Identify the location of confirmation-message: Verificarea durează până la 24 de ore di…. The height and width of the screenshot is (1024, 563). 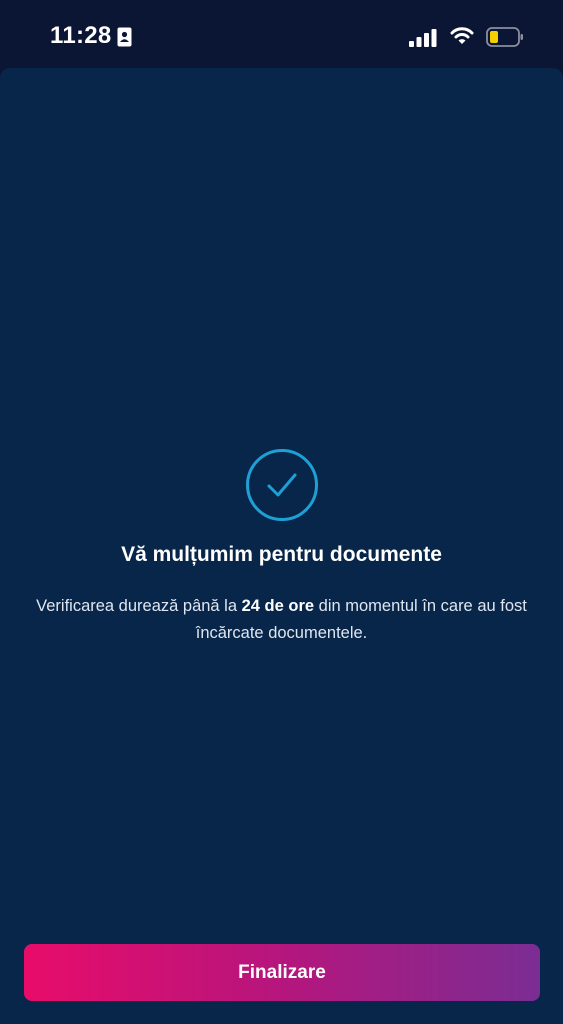
(281, 620).